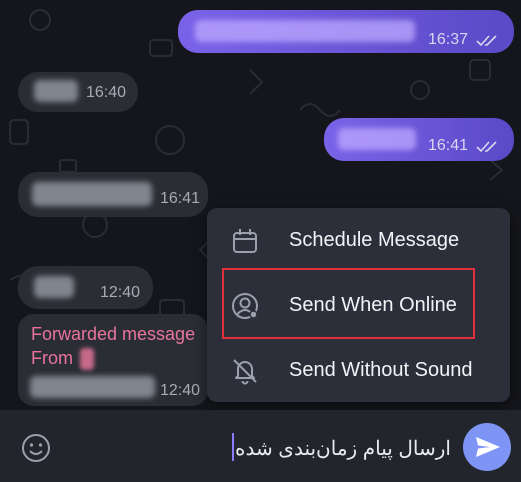 This screenshot has height=482, width=521. I want to click on menu-item-label: Schedule Message, so click(374, 240).